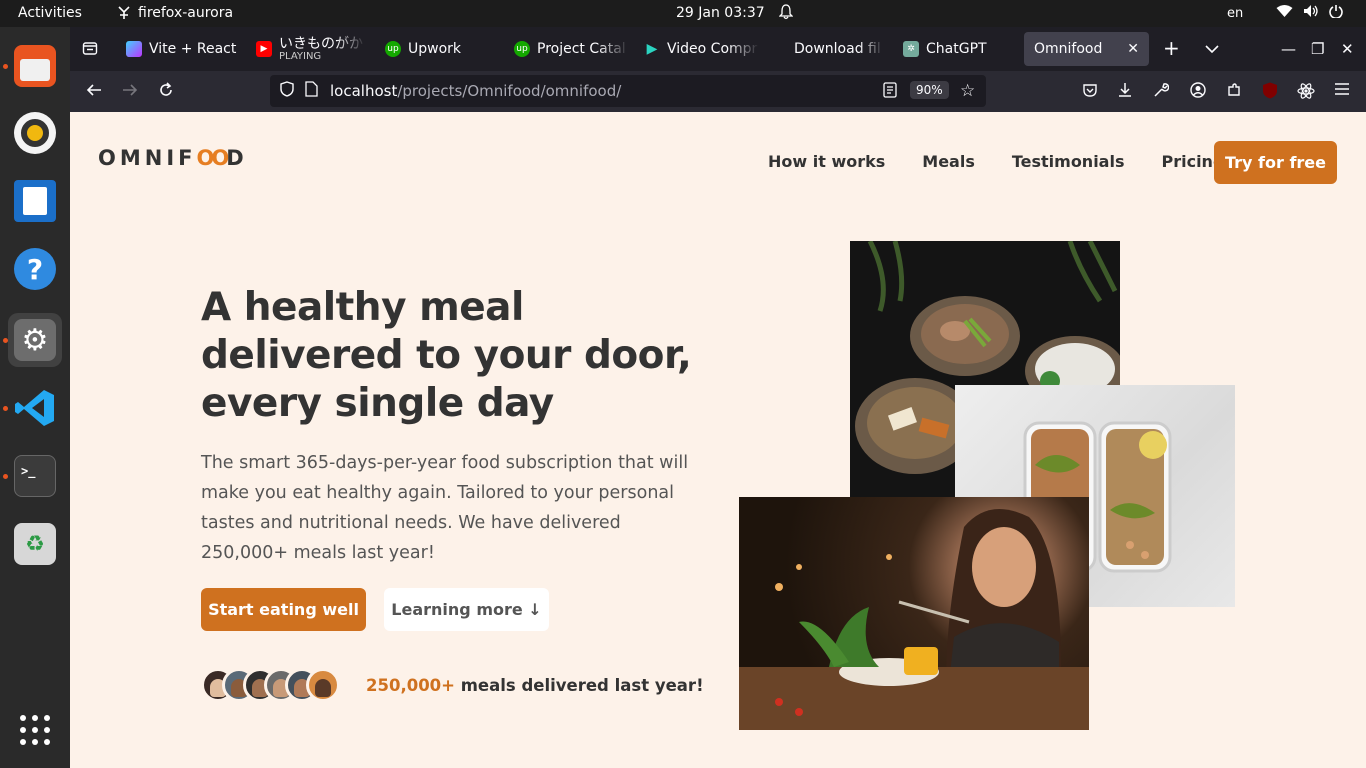 Image resolution: width=1366 pixels, height=768 pixels. Describe the element at coordinates (1270, 92) in the screenshot. I see `ublock-origin-icon` at that location.